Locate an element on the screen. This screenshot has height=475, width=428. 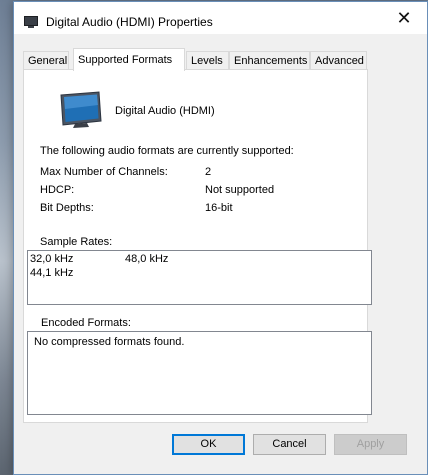
ok-button: OK is located at coordinates (208, 444).